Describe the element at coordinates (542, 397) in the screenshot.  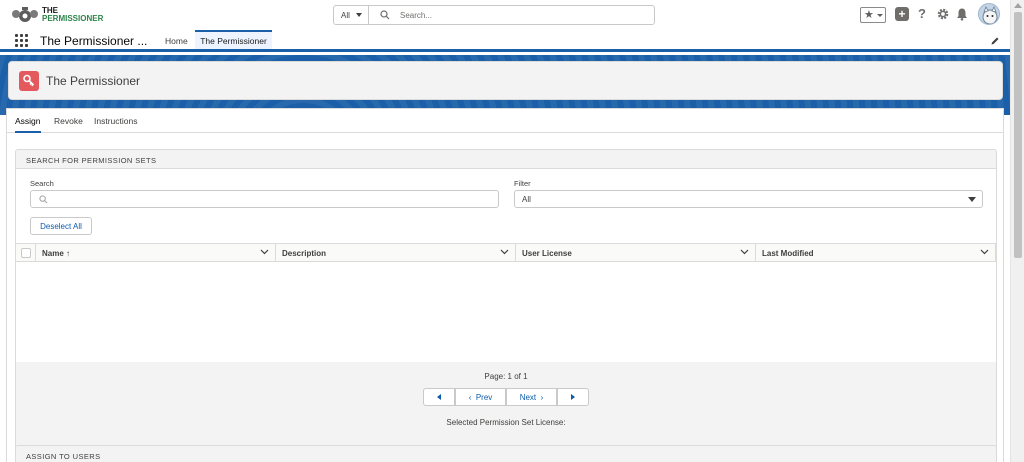
I see `chevron-right-icon: ›` at that location.